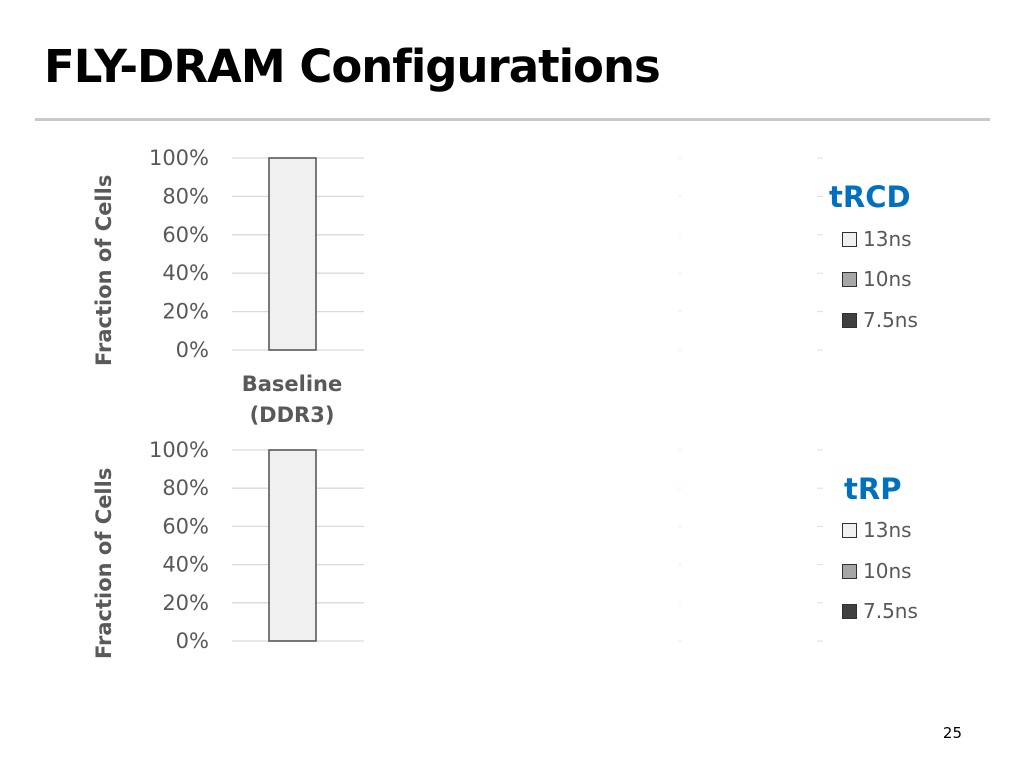 The image size is (1024, 768). Describe the element at coordinates (887, 530) in the screenshot. I see `legend-label: 13ns` at that location.